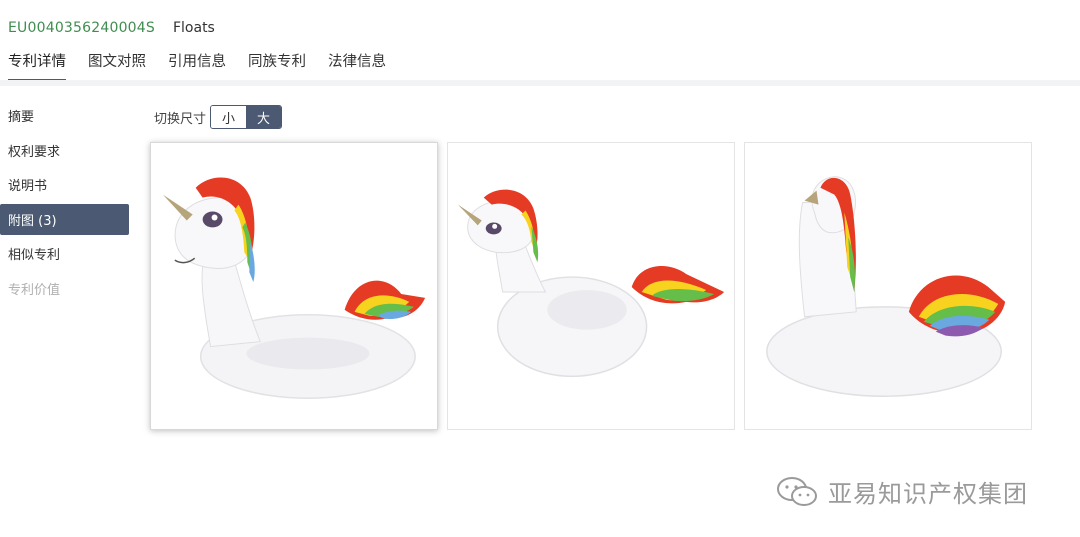  Describe the element at coordinates (37, 66) in the screenshot. I see `tab-patent-details: 专利详情` at that location.